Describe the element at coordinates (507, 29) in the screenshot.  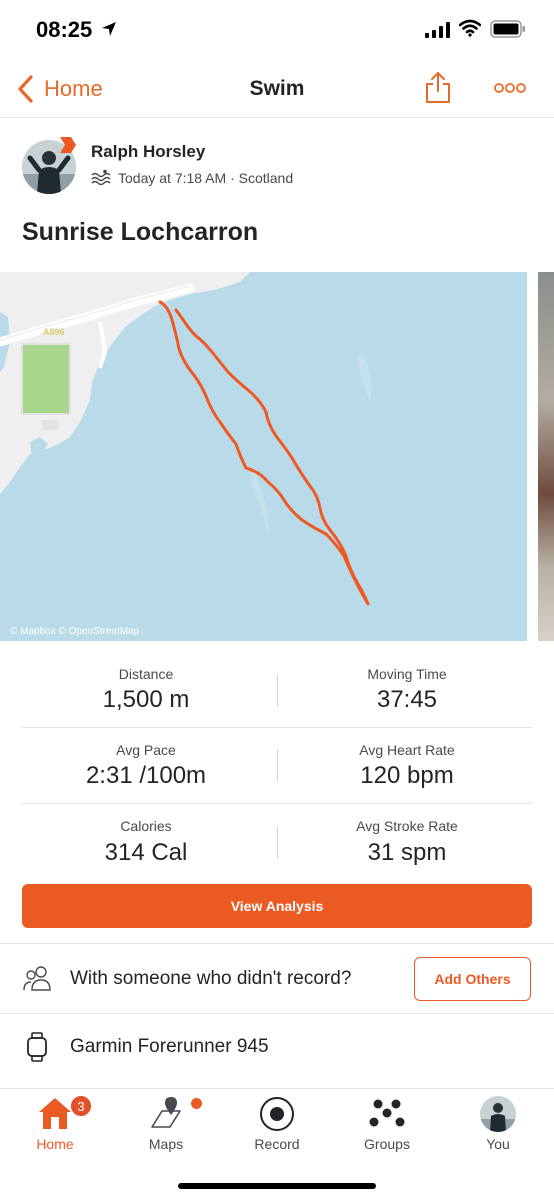
I see `battery-icon` at that location.